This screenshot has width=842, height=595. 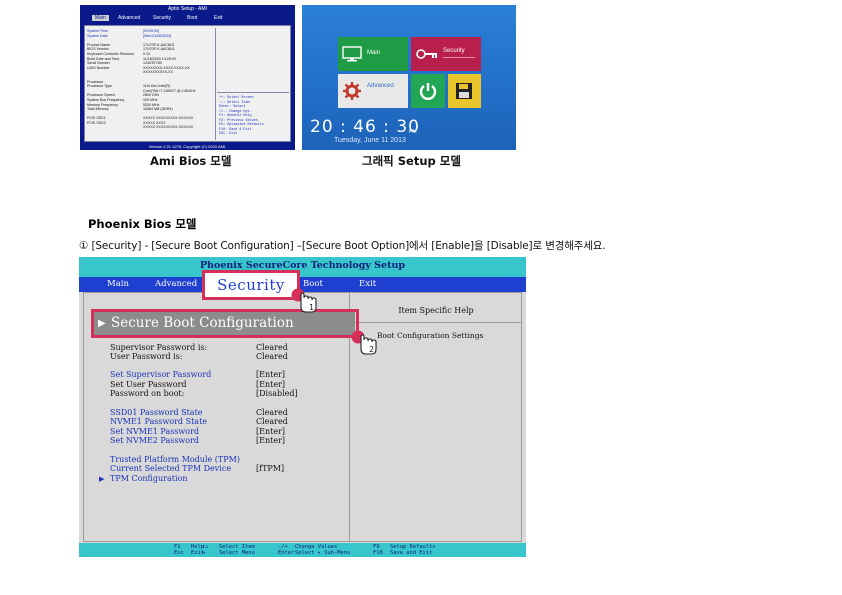 I want to click on gear-icon, so click(x=352, y=91).